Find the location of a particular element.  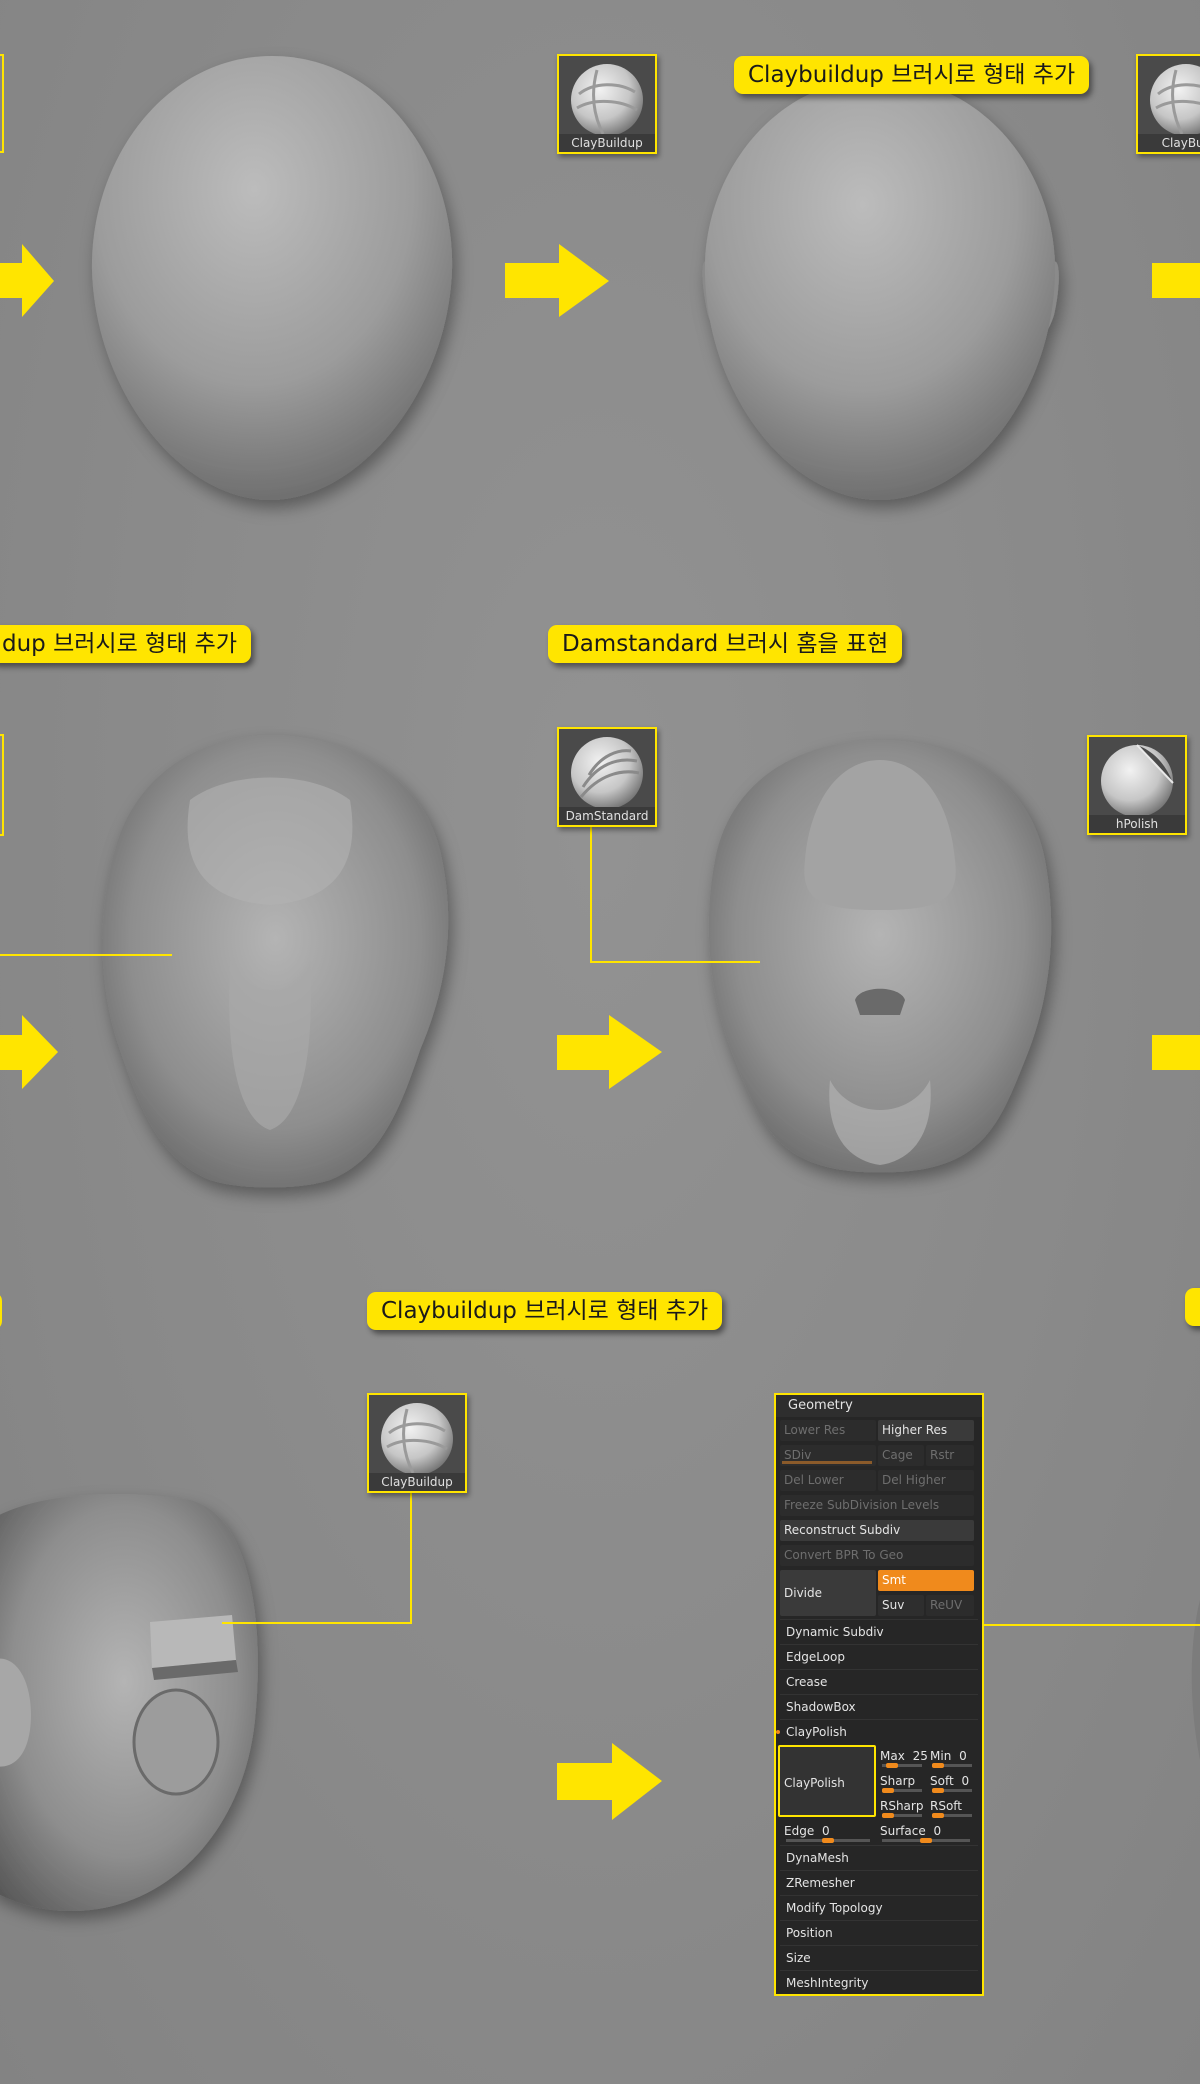

sdiv-label: SDiv is located at coordinates (798, 1455).